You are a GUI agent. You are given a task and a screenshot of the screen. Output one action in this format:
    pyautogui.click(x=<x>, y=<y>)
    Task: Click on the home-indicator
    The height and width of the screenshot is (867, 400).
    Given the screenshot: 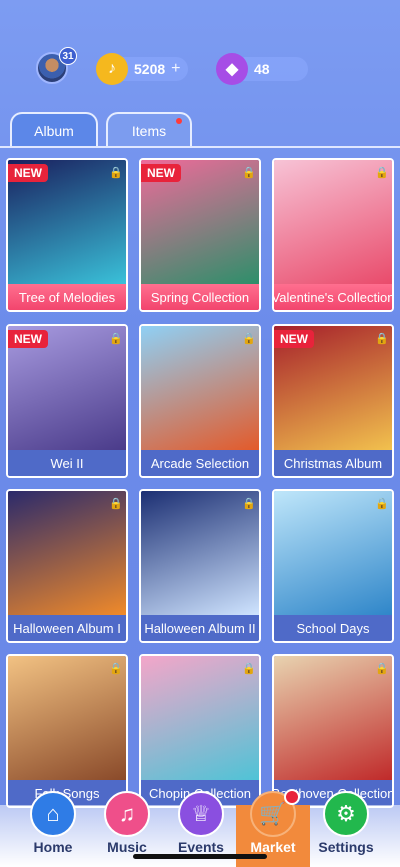 What is the action you would take?
    pyautogui.click(x=200, y=856)
    